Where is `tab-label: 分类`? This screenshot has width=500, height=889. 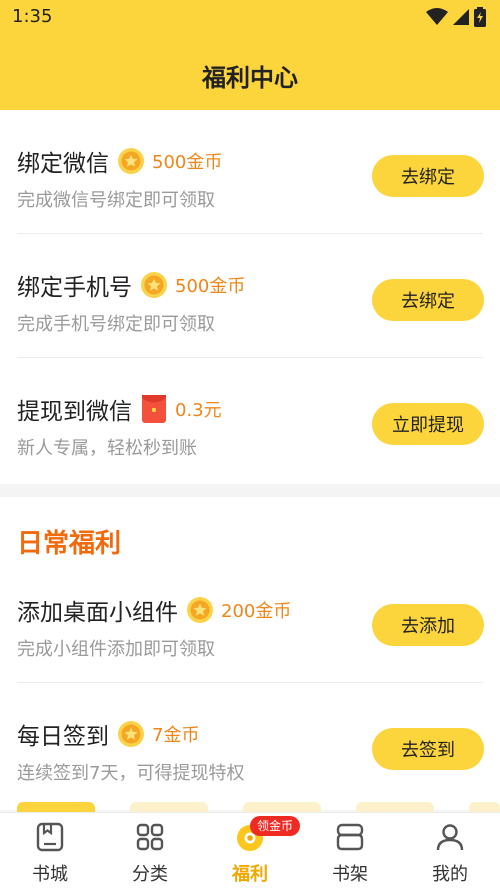 tab-label: 分类 is located at coordinates (150, 874).